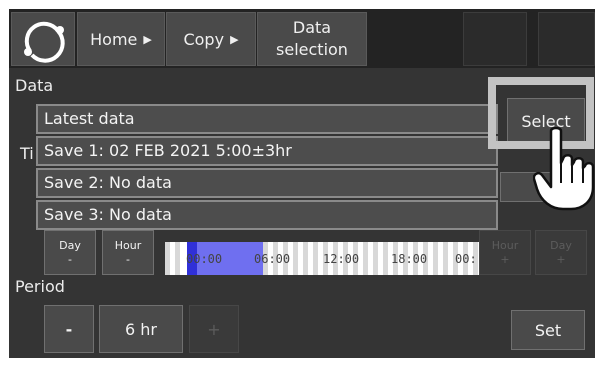  Describe the element at coordinates (341, 259) in the screenshot. I see `timeline-tick: 12:00` at that location.